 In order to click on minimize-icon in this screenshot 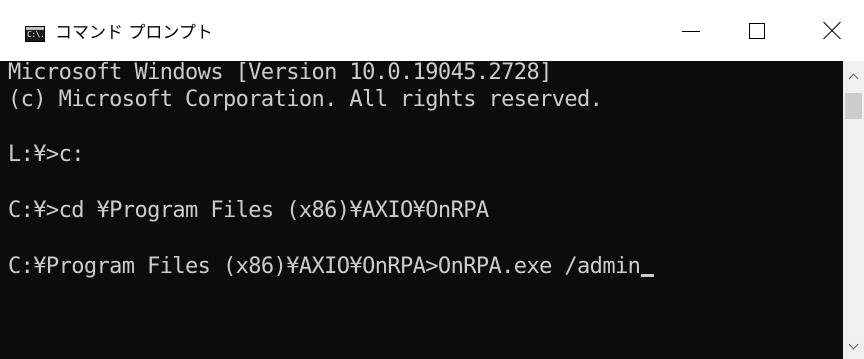, I will do `click(691, 31)`.